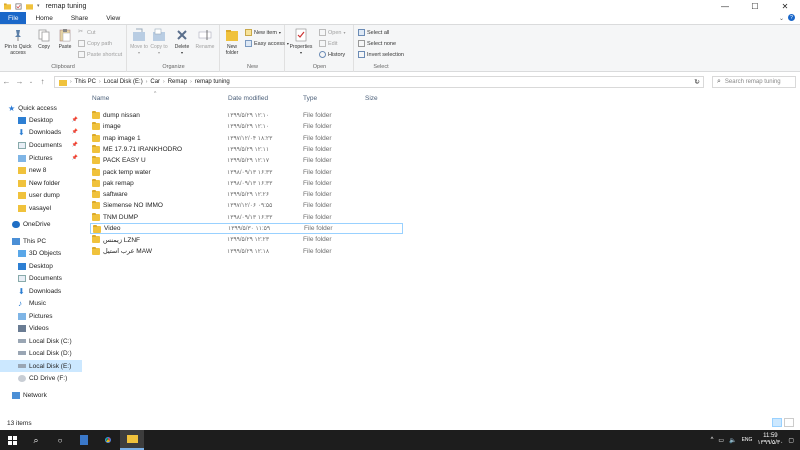  I want to click on table-row: TNM DUMP ۱۳۹۸/۰۹/۱۳ ۱۶:۳۳ File folder, so click(246, 217).